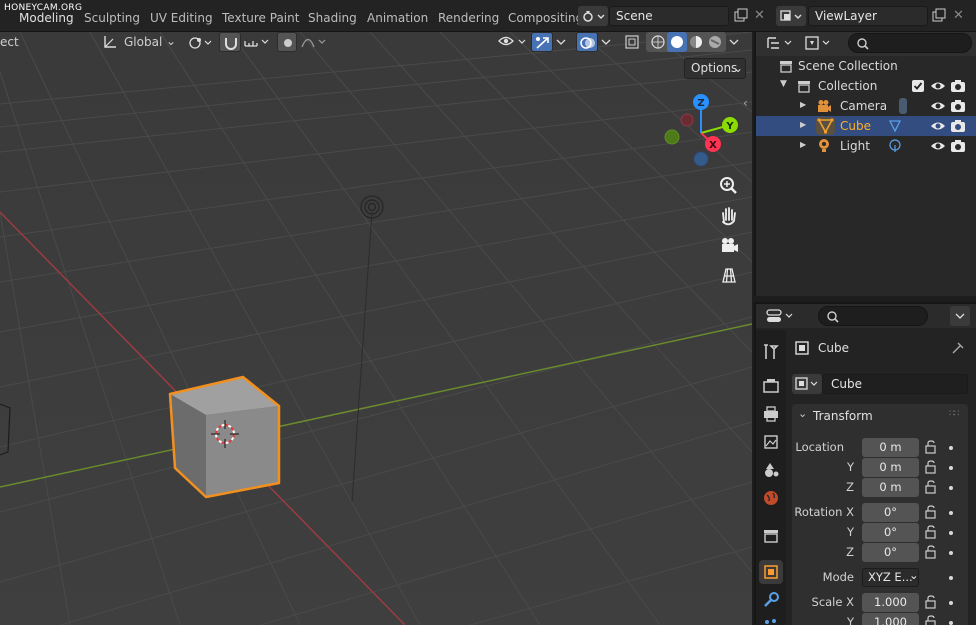  Describe the element at coordinates (890, 467) in the screenshot. I see `location-y-field: 0 m` at that location.